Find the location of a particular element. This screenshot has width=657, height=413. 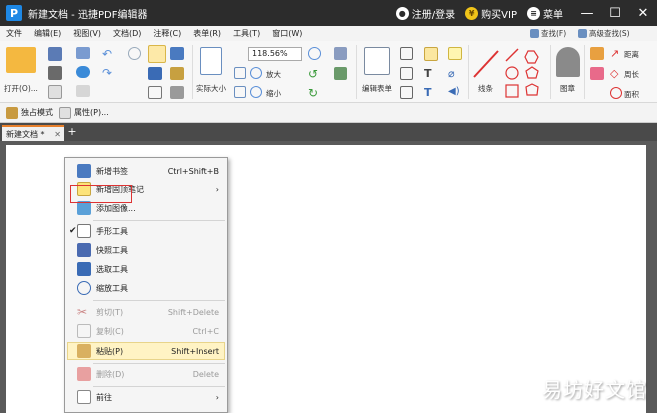

add-tab-icon: + is located at coordinates (72, 132).